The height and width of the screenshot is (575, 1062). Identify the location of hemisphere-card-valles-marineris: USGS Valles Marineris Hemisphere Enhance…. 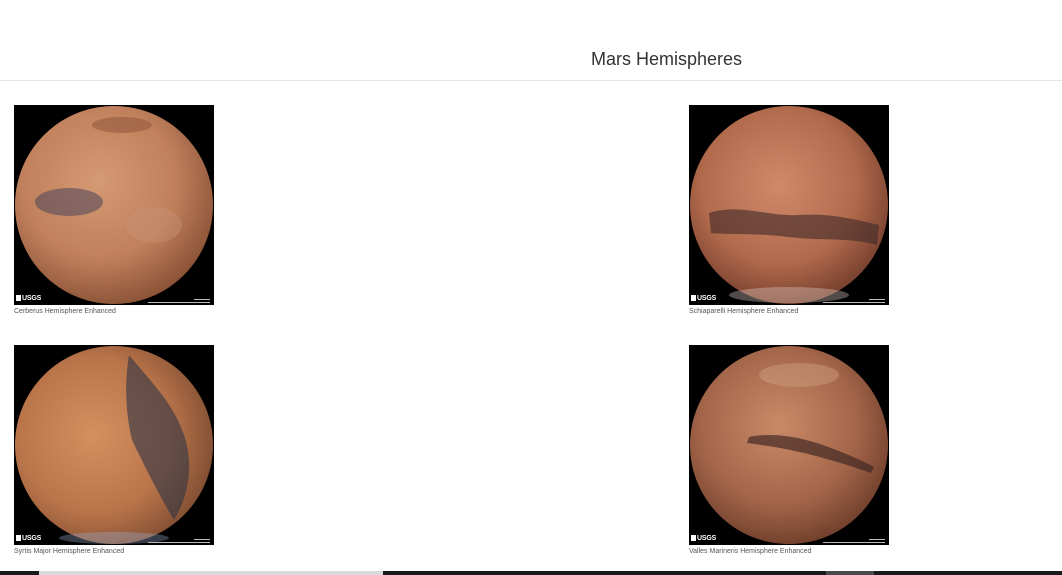
(789, 450).